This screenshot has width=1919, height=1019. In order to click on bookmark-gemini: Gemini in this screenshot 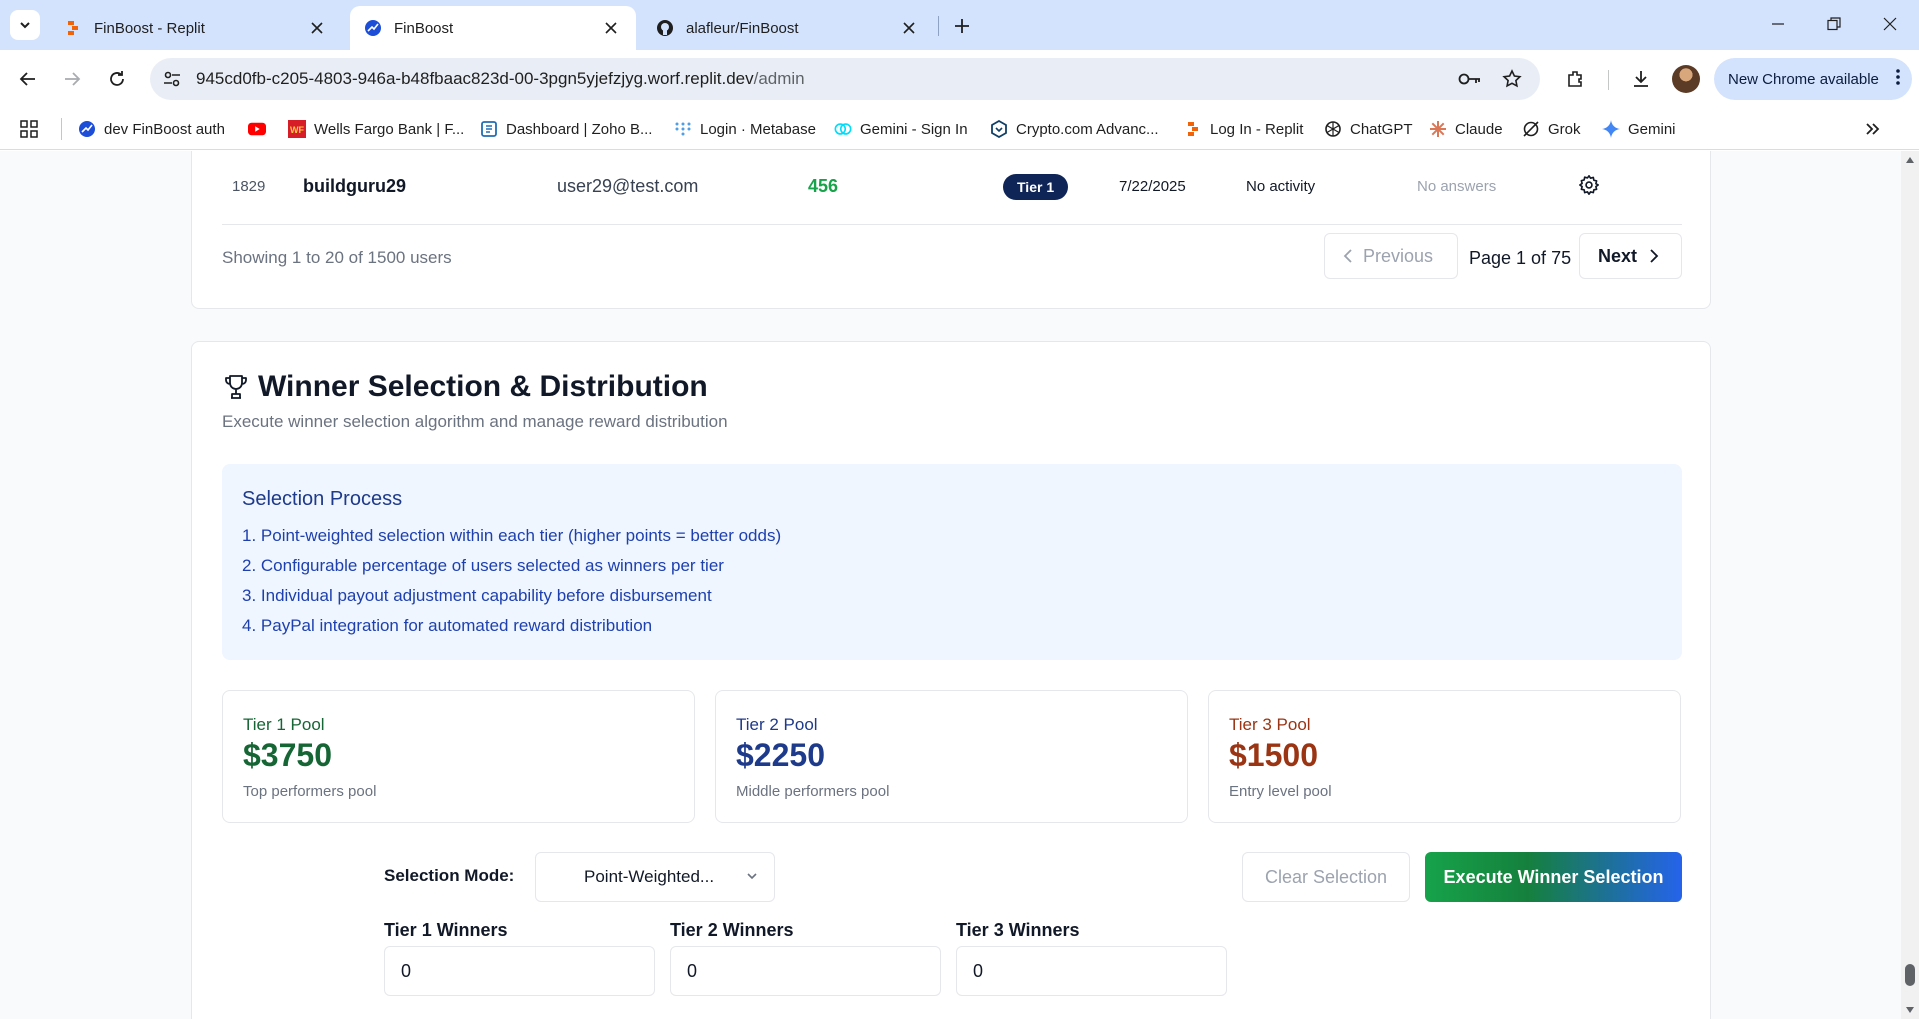, I will do `click(1639, 129)`.